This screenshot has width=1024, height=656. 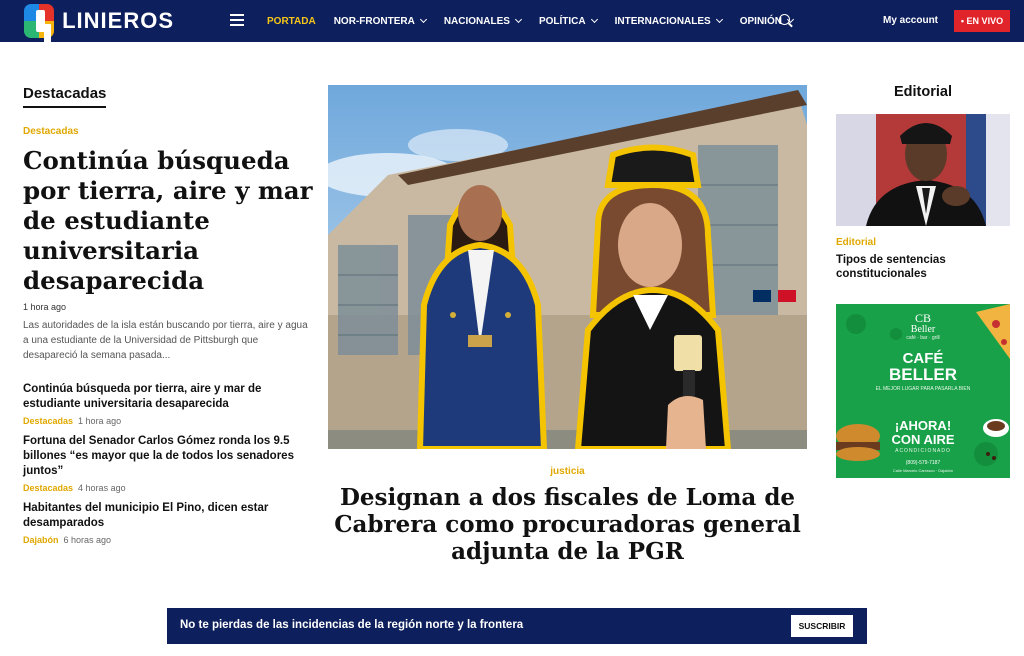 What do you see at coordinates (923, 374) in the screenshot?
I see `ad-headline-2: BELLER` at bounding box center [923, 374].